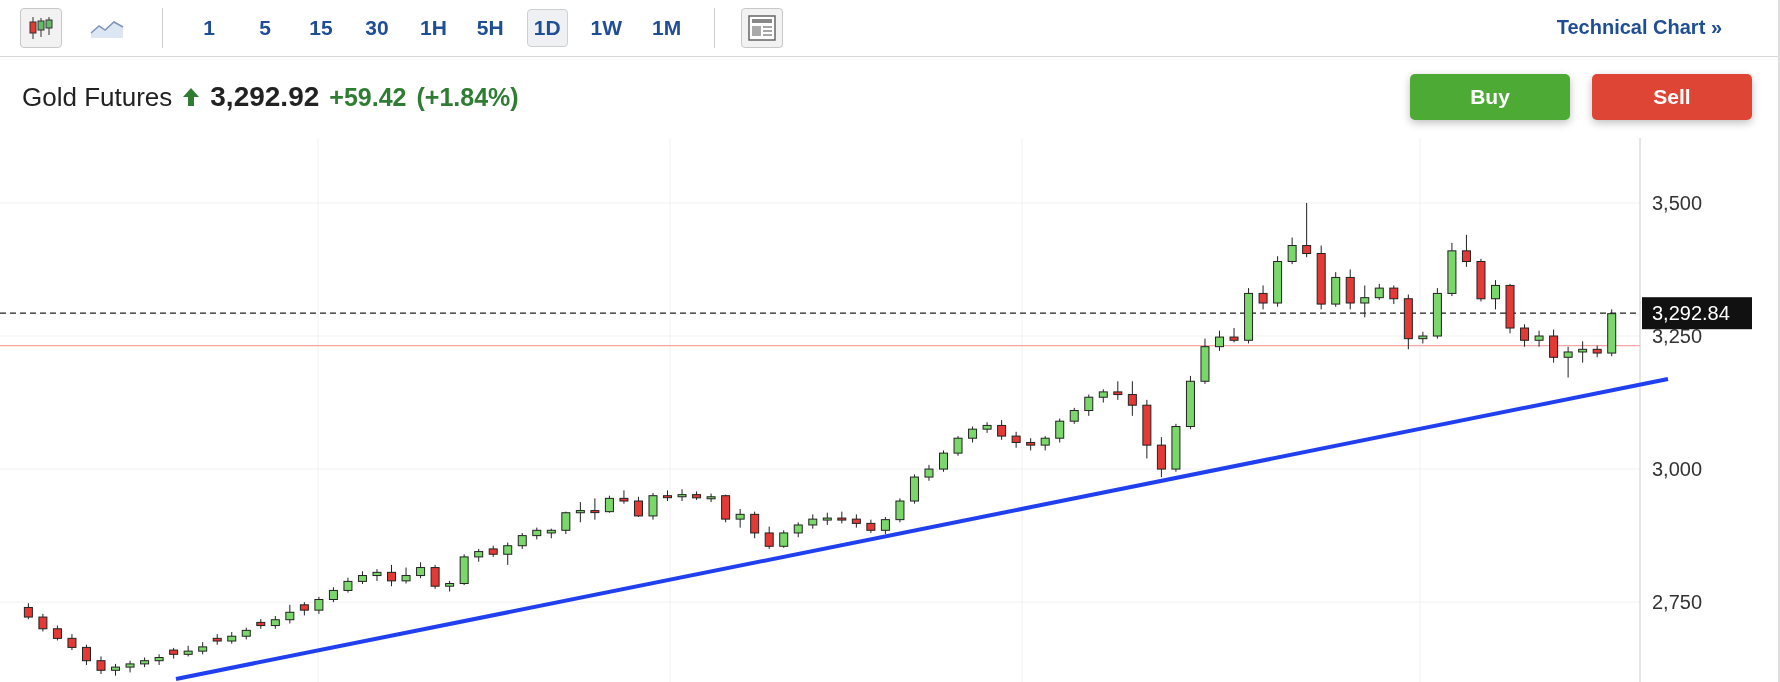 The height and width of the screenshot is (682, 1780). Describe the element at coordinates (762, 27) in the screenshot. I see `layout-button` at that location.